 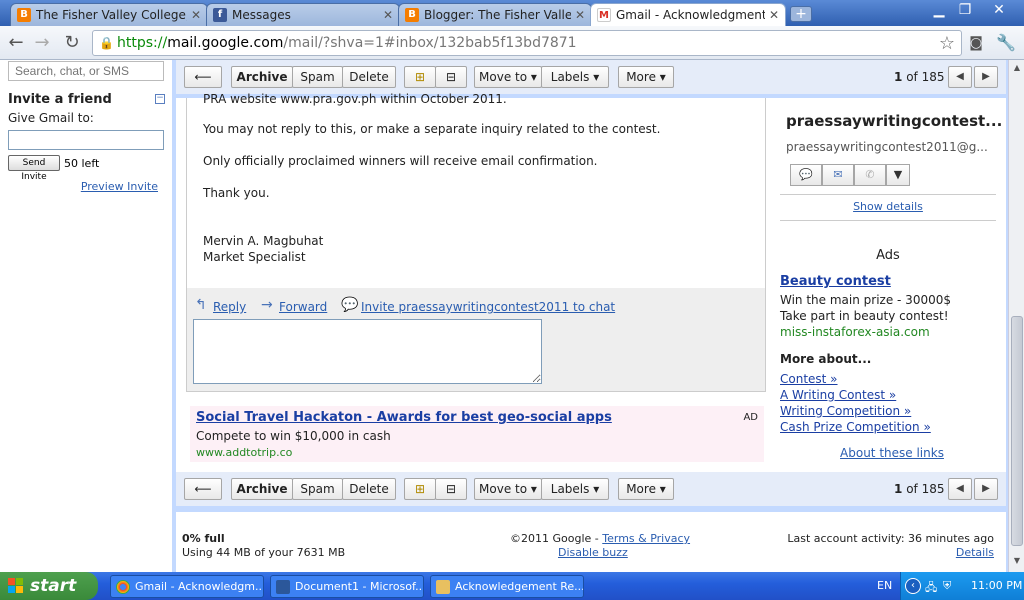 What do you see at coordinates (86, 140) in the screenshot?
I see `invite-email-input` at bounding box center [86, 140].